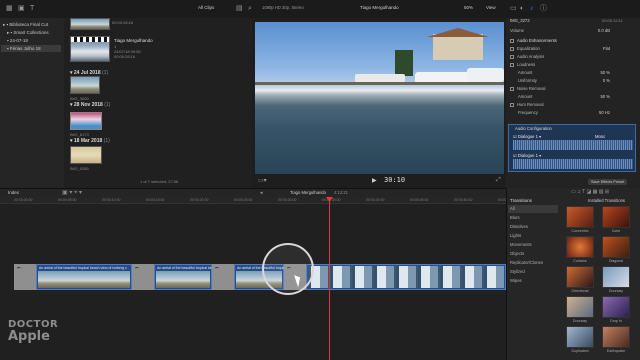 The width and height of the screenshot is (640, 360). What do you see at coordinates (533, 128) in the screenshot?
I see `audio-configuration-title: Audio Configuration` at bounding box center [533, 128].